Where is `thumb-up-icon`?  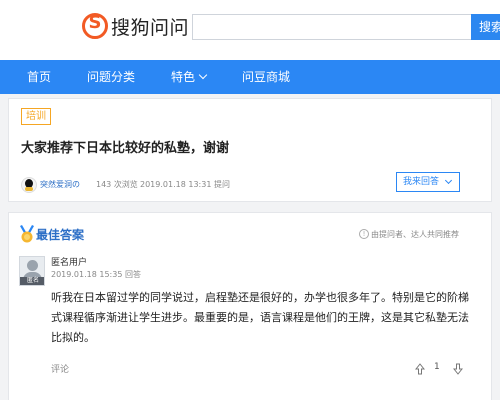
thumb-up-icon is located at coordinates (420, 369).